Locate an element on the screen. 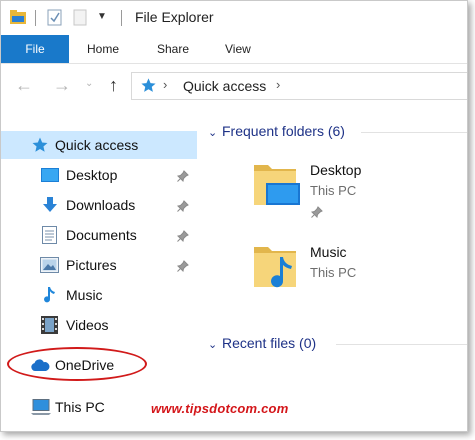 The height and width of the screenshot is (440, 475). sidebar-item-music: Music is located at coordinates (99, 295).